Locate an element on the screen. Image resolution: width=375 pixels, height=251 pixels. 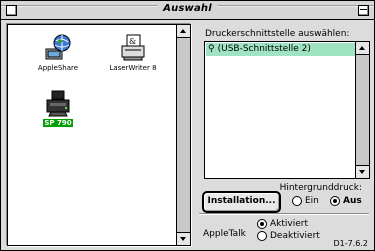
divider is located at coordinates (284, 214).